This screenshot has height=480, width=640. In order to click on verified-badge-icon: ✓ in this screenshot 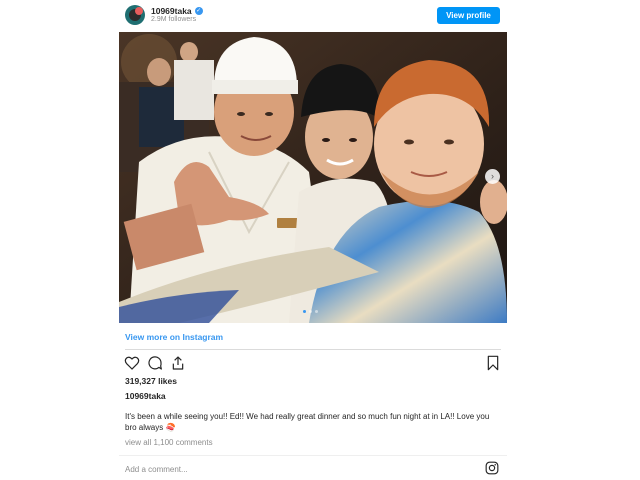, I will do `click(198, 11)`.